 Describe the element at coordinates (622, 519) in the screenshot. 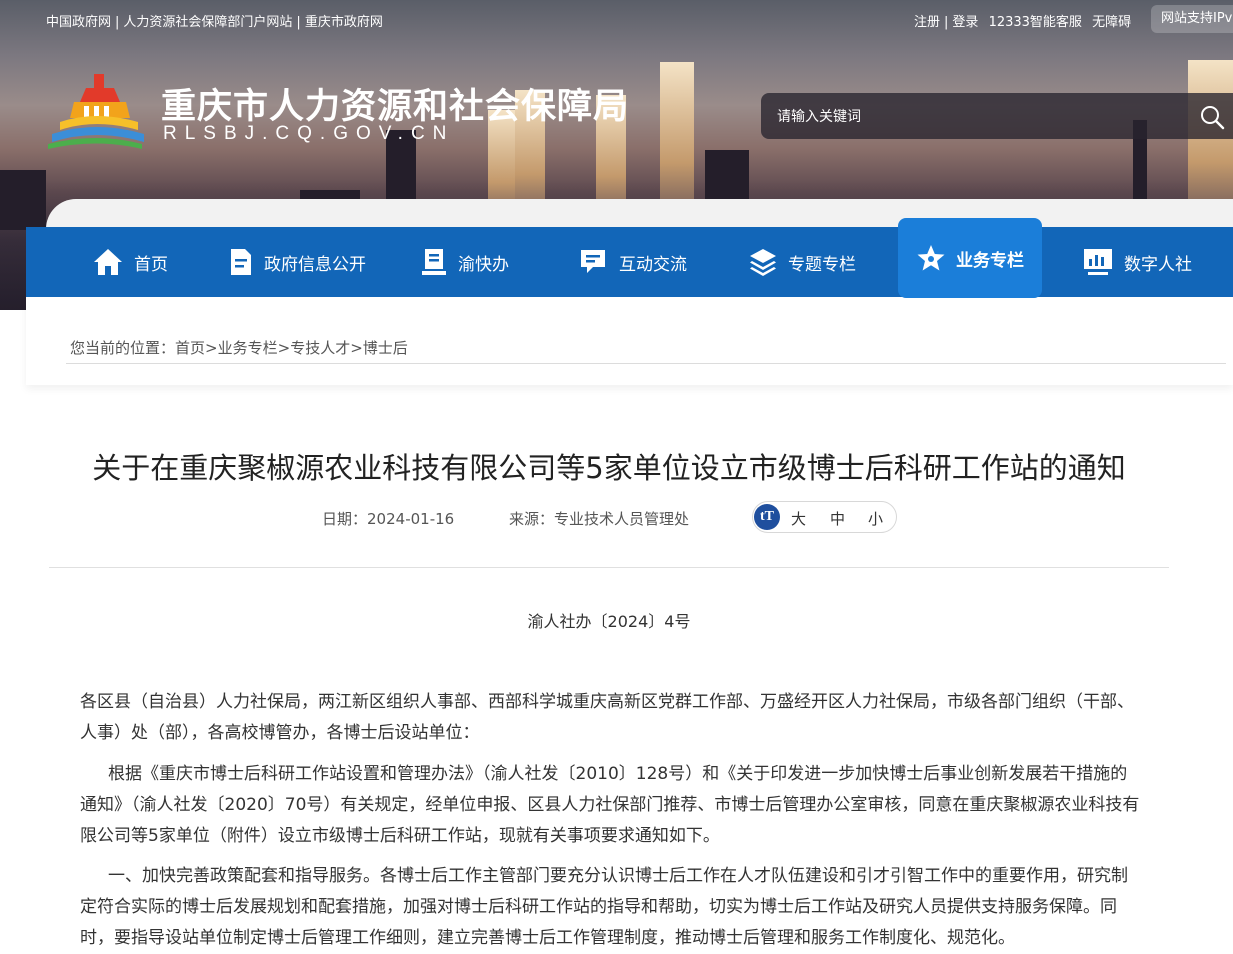

I see `source-value: 专业技术人员管理处` at that location.